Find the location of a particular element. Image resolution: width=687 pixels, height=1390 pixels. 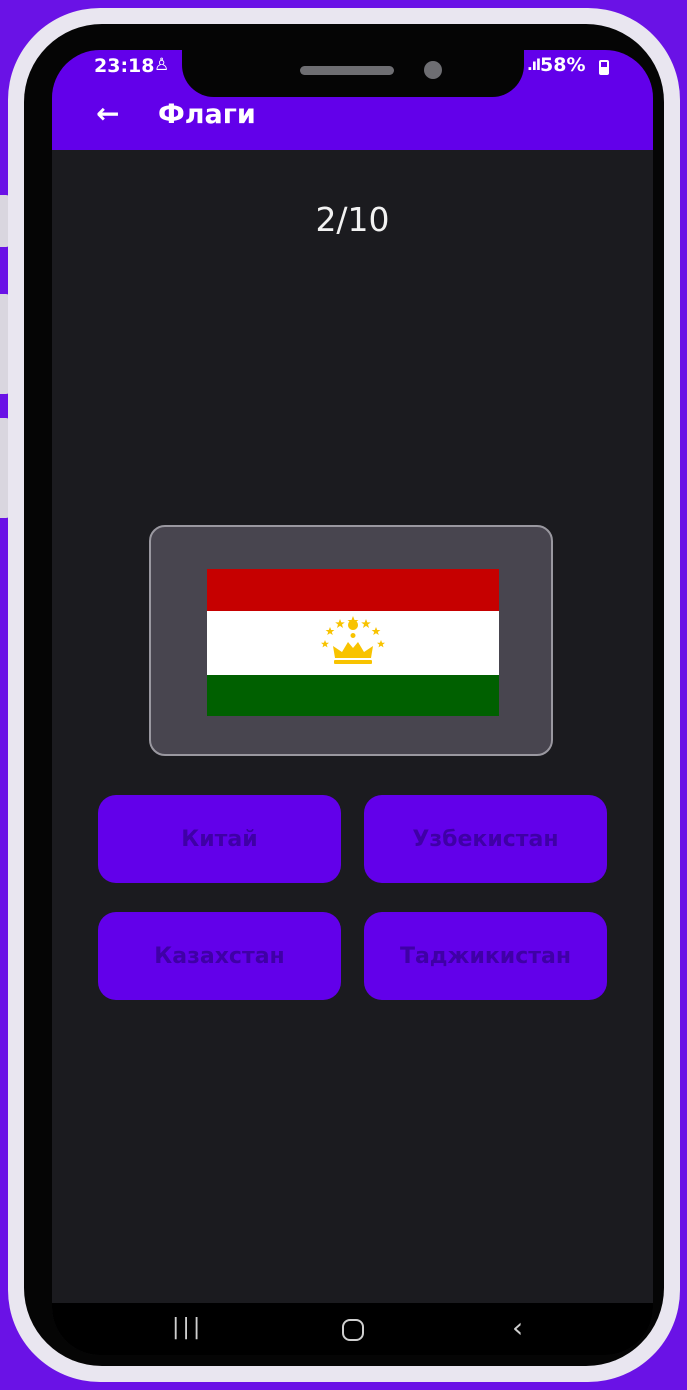

flag-stripe-green is located at coordinates (353, 695).